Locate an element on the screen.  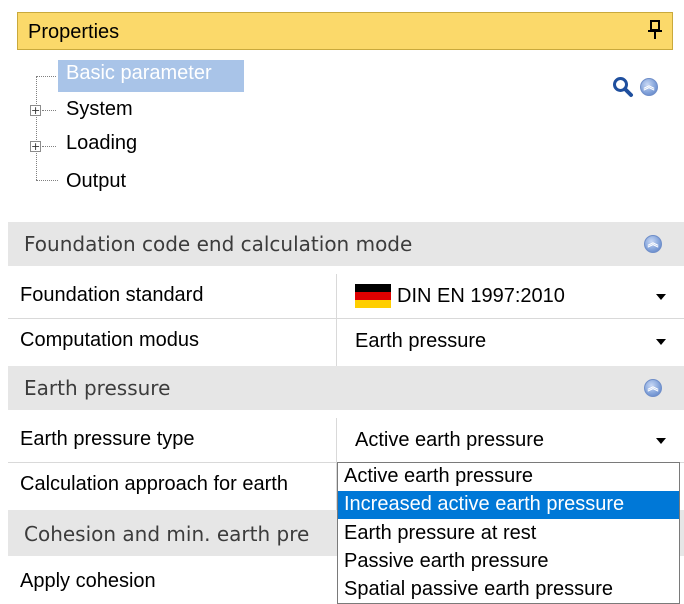
tree-node-loading: Loading is located at coordinates (101, 143).